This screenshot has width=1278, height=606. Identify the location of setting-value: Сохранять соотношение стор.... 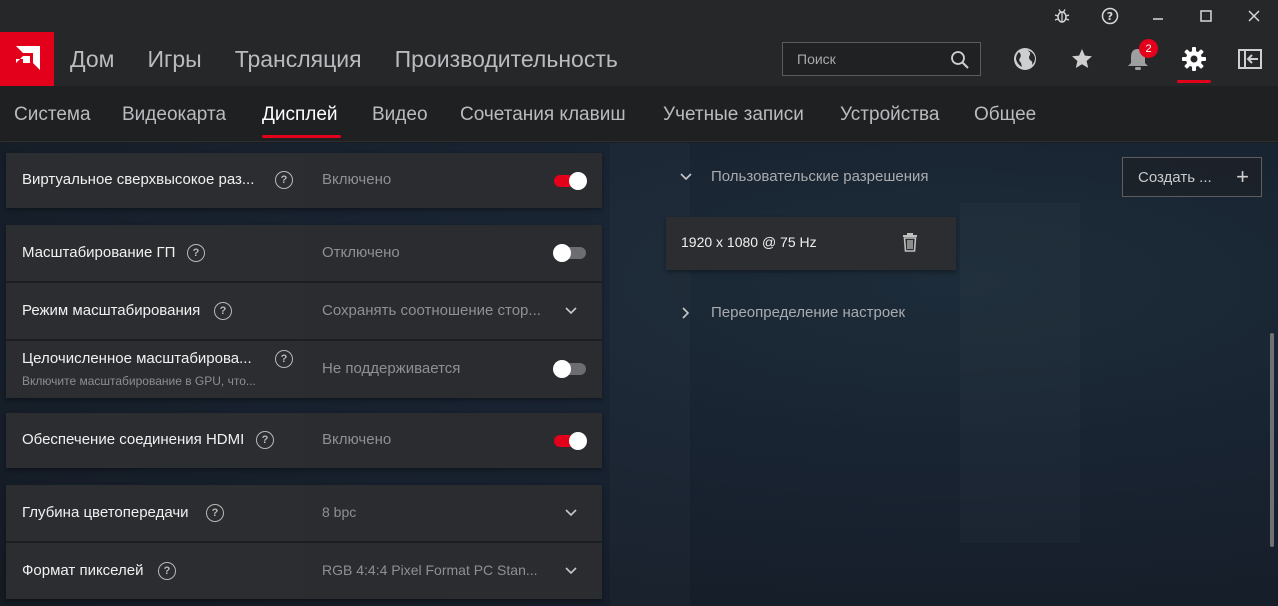
(431, 310).